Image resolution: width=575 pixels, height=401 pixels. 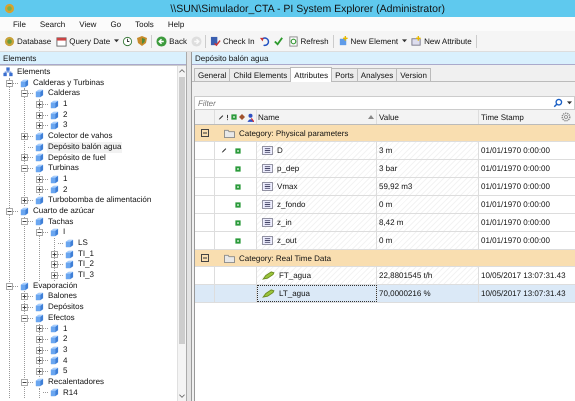 What do you see at coordinates (377, 74) in the screenshot?
I see `tab: Analyses` at bounding box center [377, 74].